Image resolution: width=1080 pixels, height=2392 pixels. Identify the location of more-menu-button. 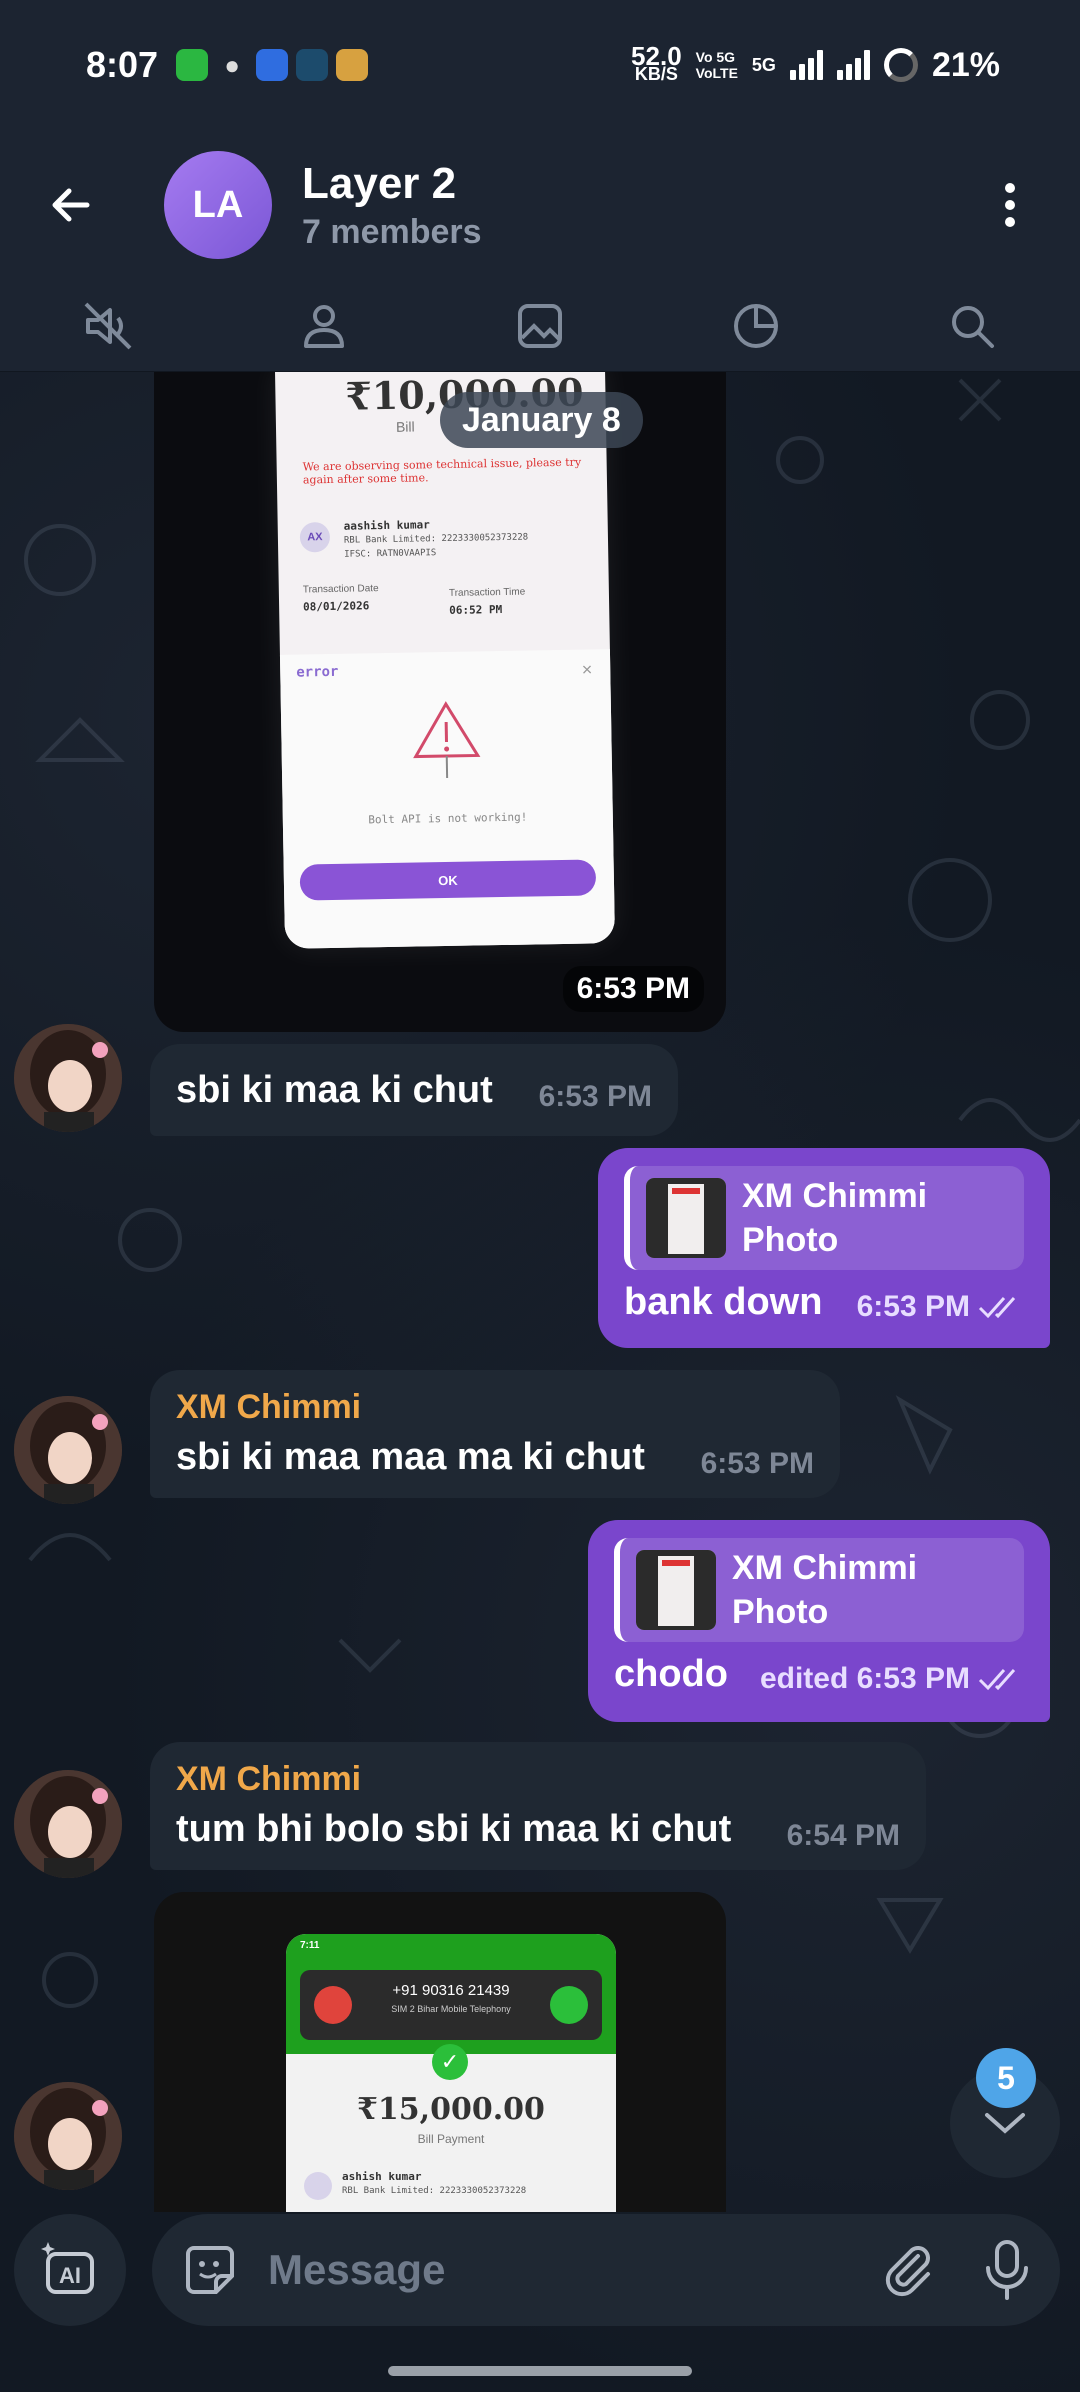
(1010, 205).